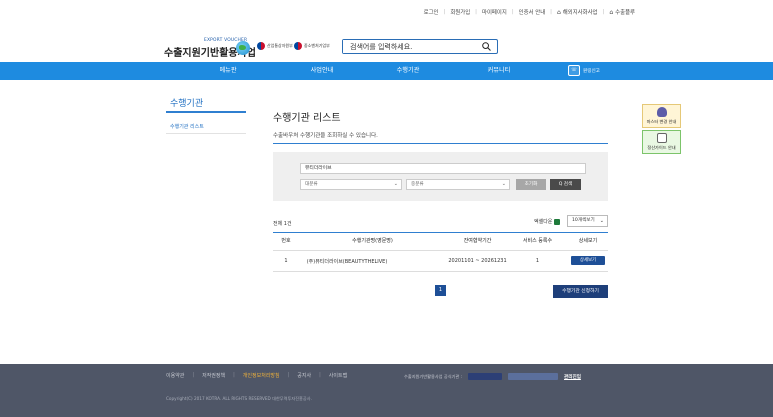 This screenshot has height=417, width=773. Describe the element at coordinates (477, 261) in the screenshot. I see `cell-period: 20201101 ~ 20261231` at that location.